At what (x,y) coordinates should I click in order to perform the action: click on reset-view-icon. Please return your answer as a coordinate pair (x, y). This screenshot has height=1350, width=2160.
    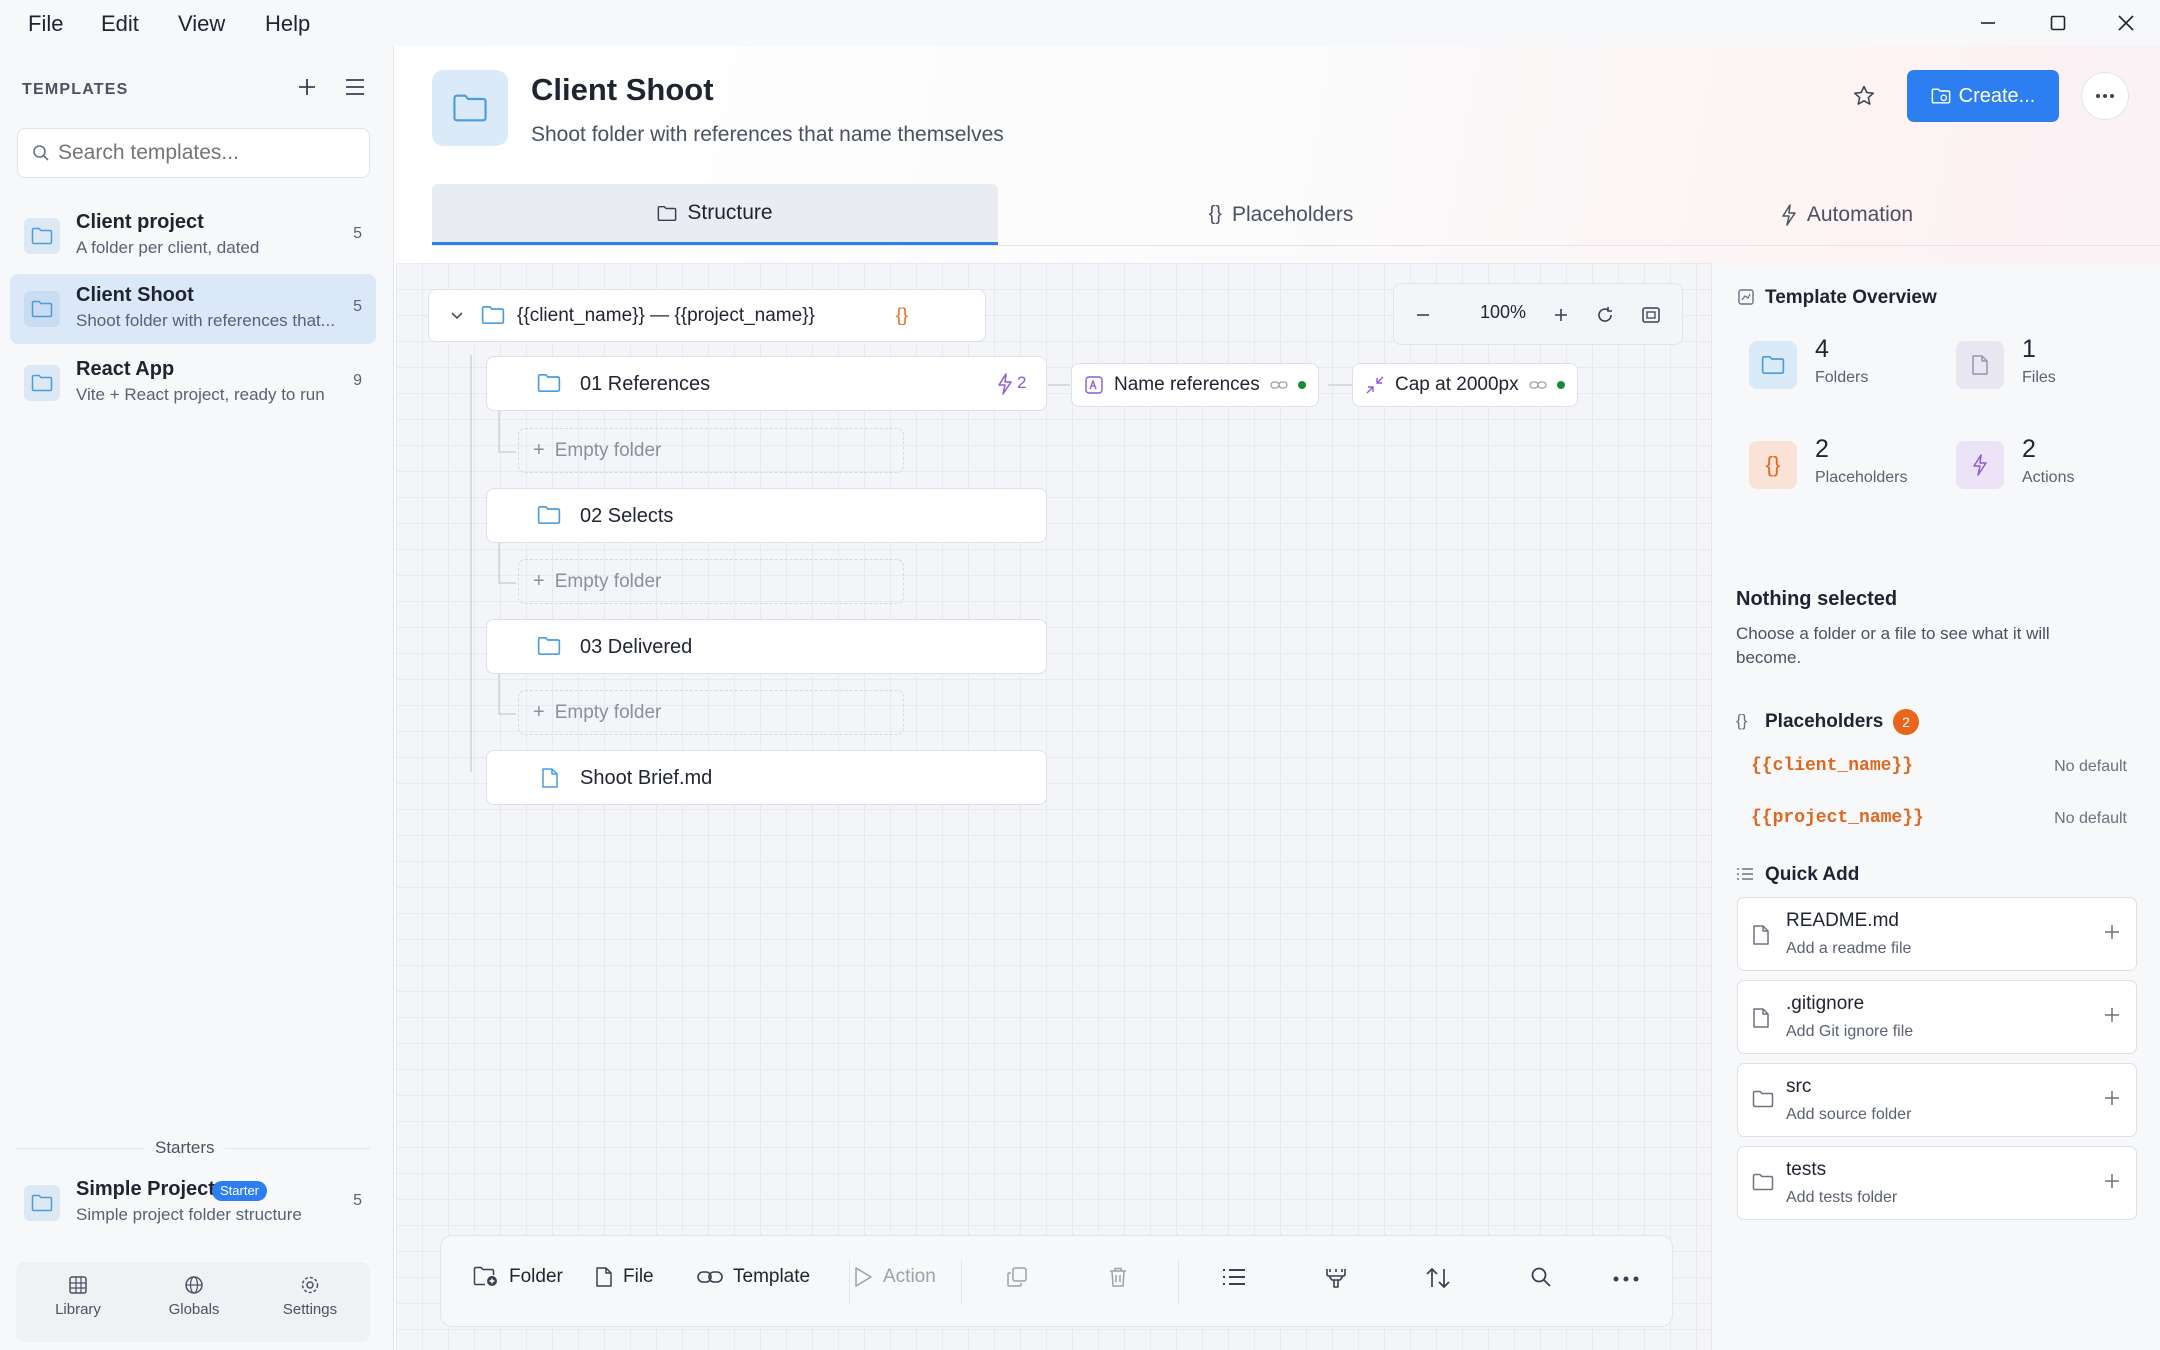
    Looking at the image, I should click on (1605, 315).